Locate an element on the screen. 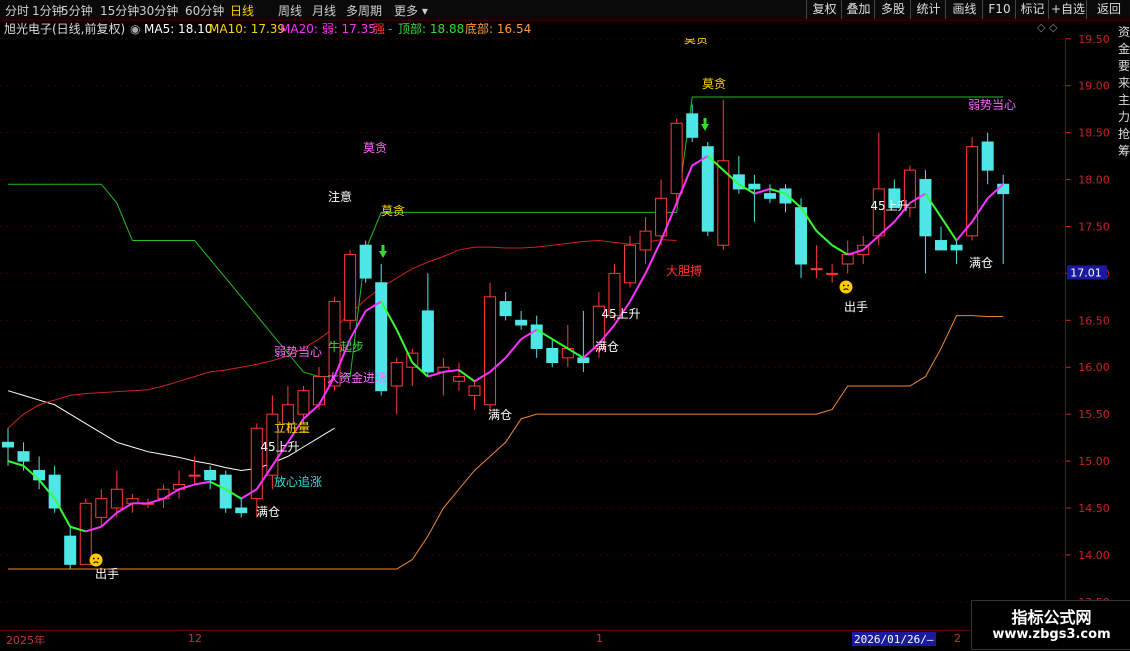  tab-6: 日线 is located at coordinates (242, 10).